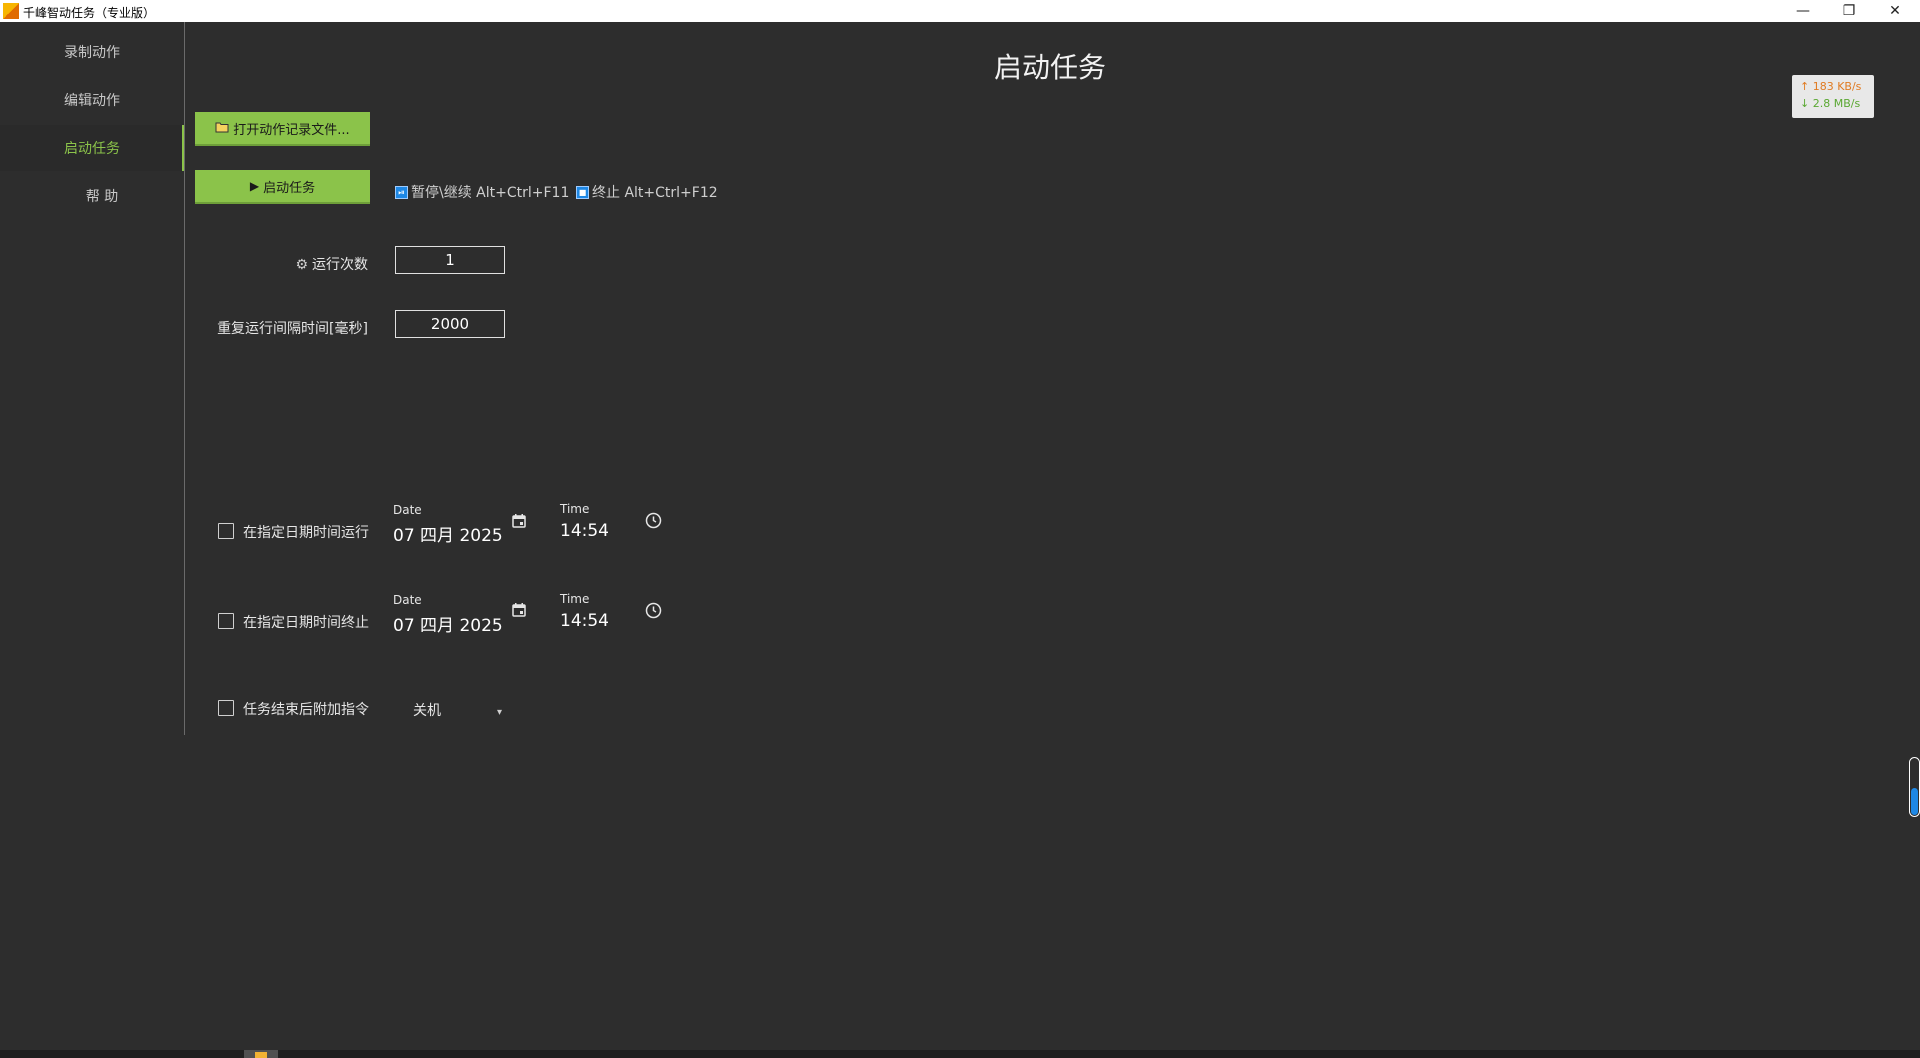  I want to click on stop-date-picker: 07 四月 2025, so click(448, 623).